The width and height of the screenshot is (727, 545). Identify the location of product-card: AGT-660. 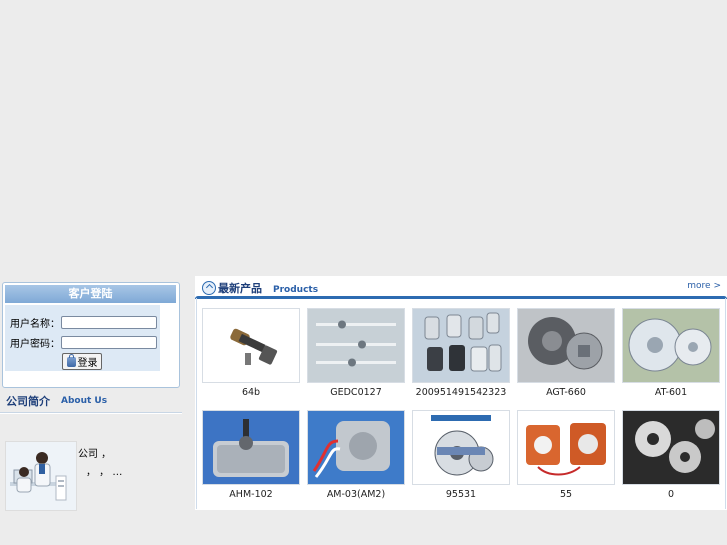
(566, 353).